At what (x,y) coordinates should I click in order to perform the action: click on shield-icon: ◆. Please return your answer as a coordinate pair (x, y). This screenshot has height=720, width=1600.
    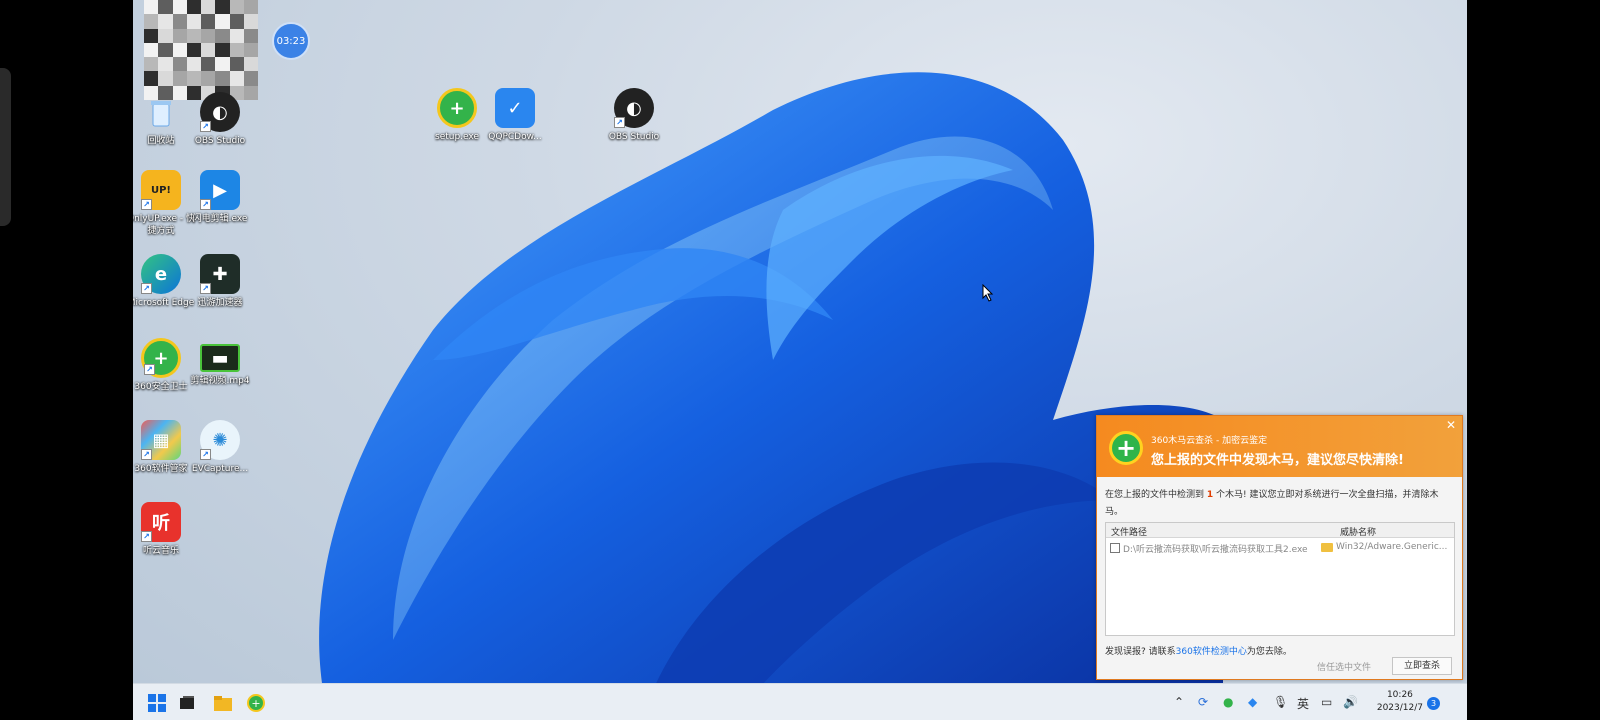
    Looking at the image, I should click on (1252, 702).